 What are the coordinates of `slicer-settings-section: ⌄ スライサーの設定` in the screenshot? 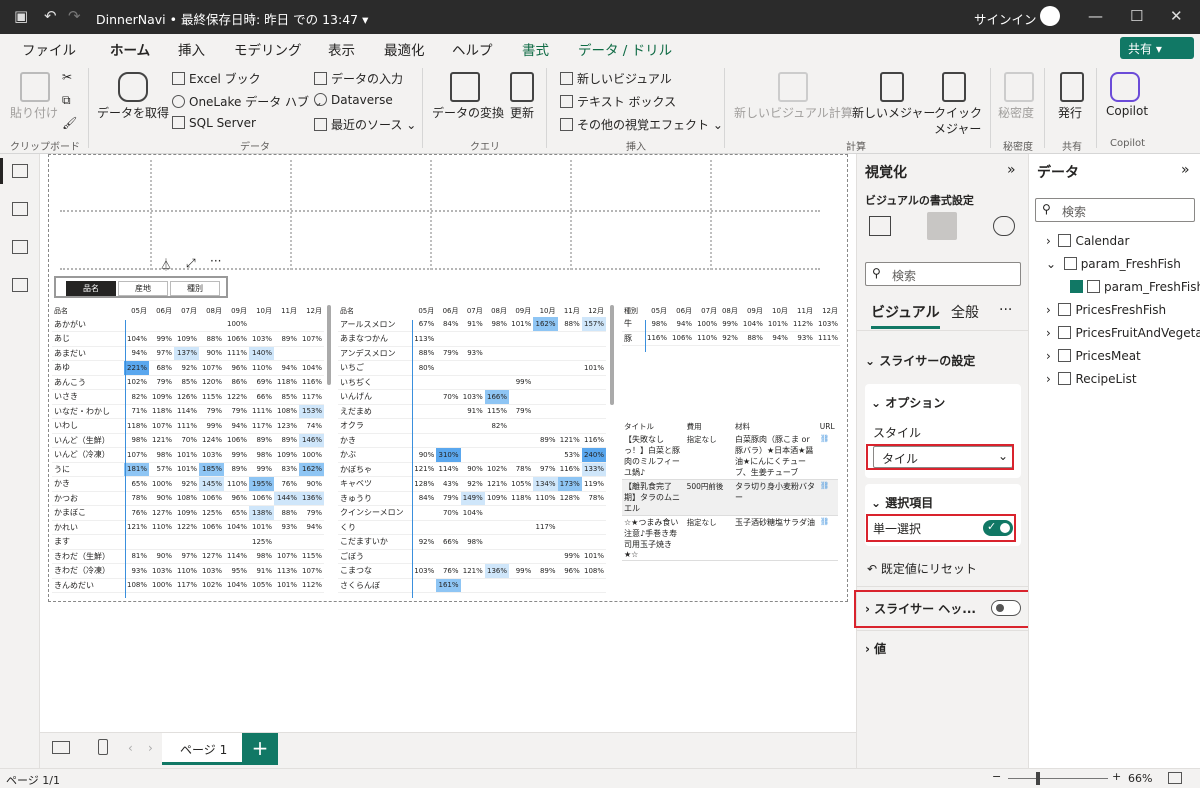 It's located at (920, 360).